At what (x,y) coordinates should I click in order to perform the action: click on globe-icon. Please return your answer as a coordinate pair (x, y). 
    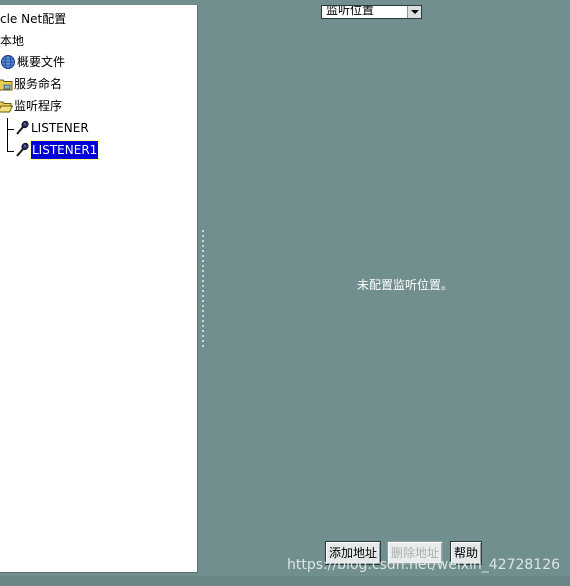
    Looking at the image, I should click on (8, 62).